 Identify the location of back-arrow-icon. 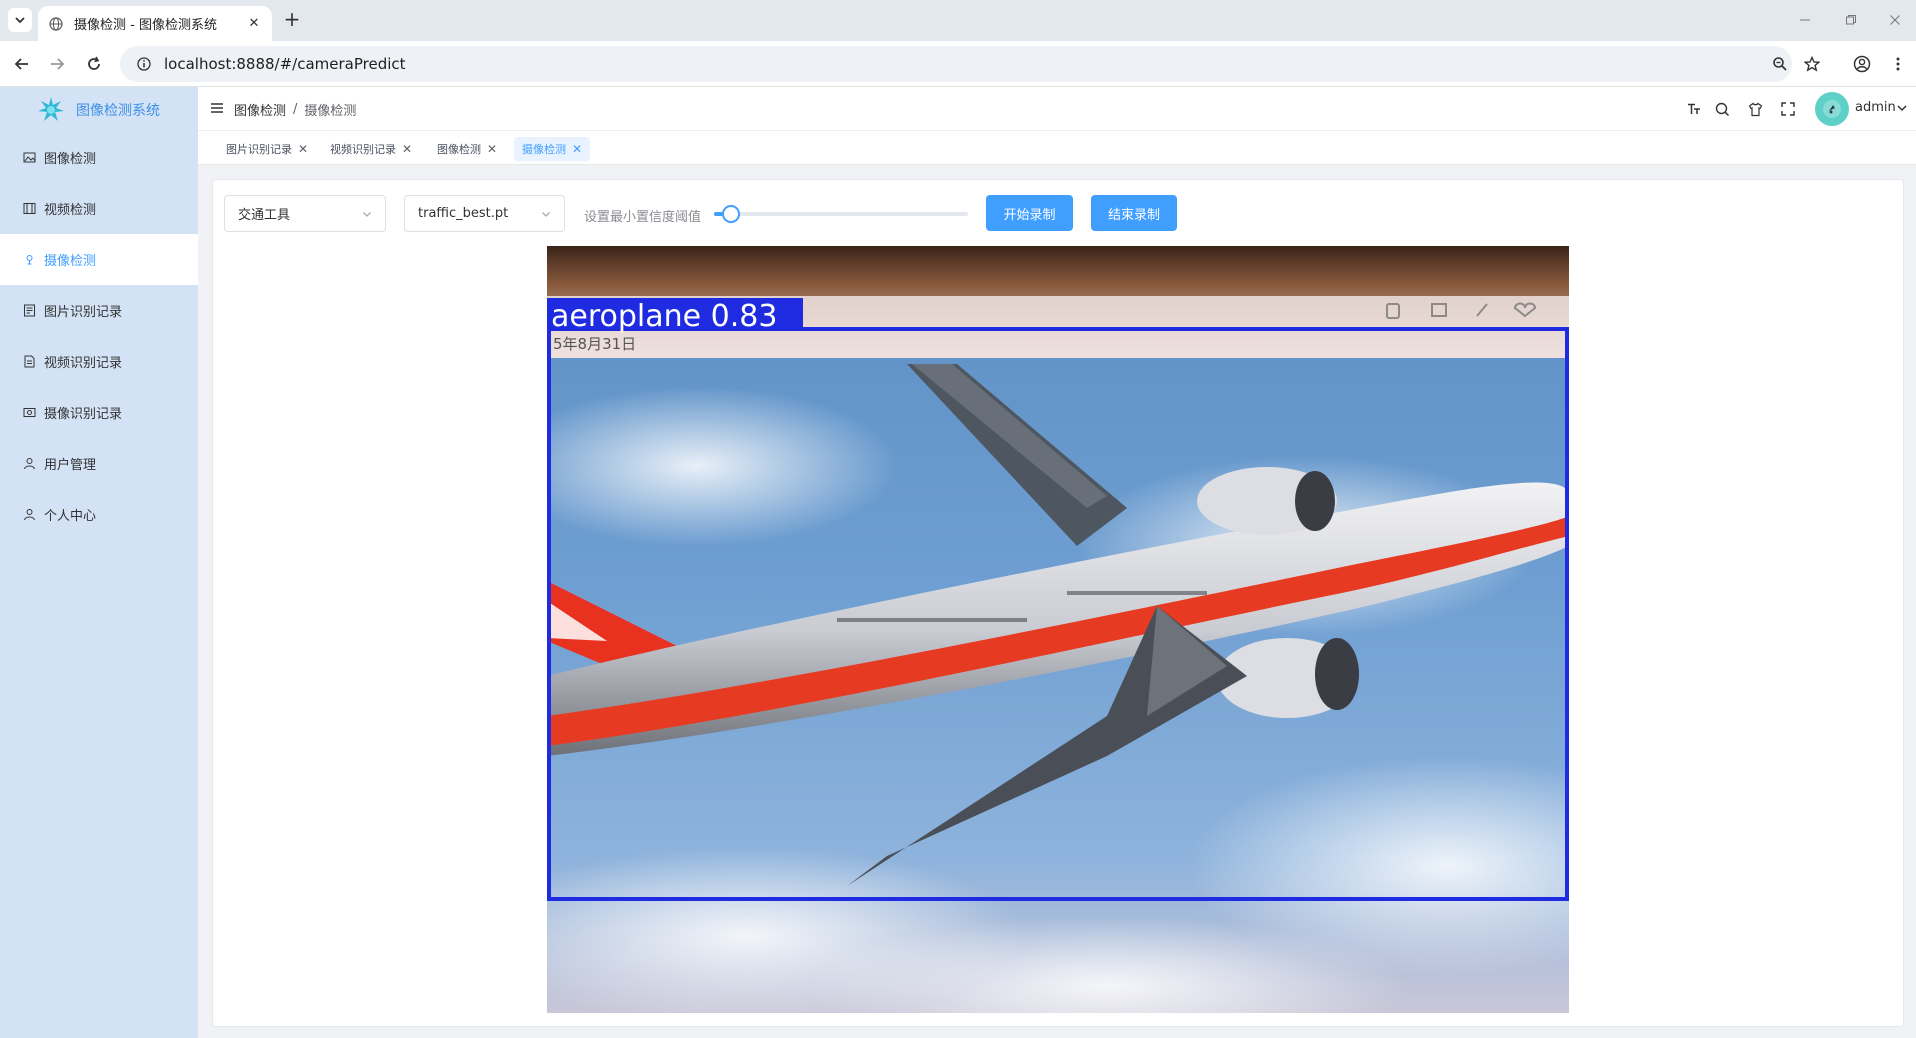
(22, 64).